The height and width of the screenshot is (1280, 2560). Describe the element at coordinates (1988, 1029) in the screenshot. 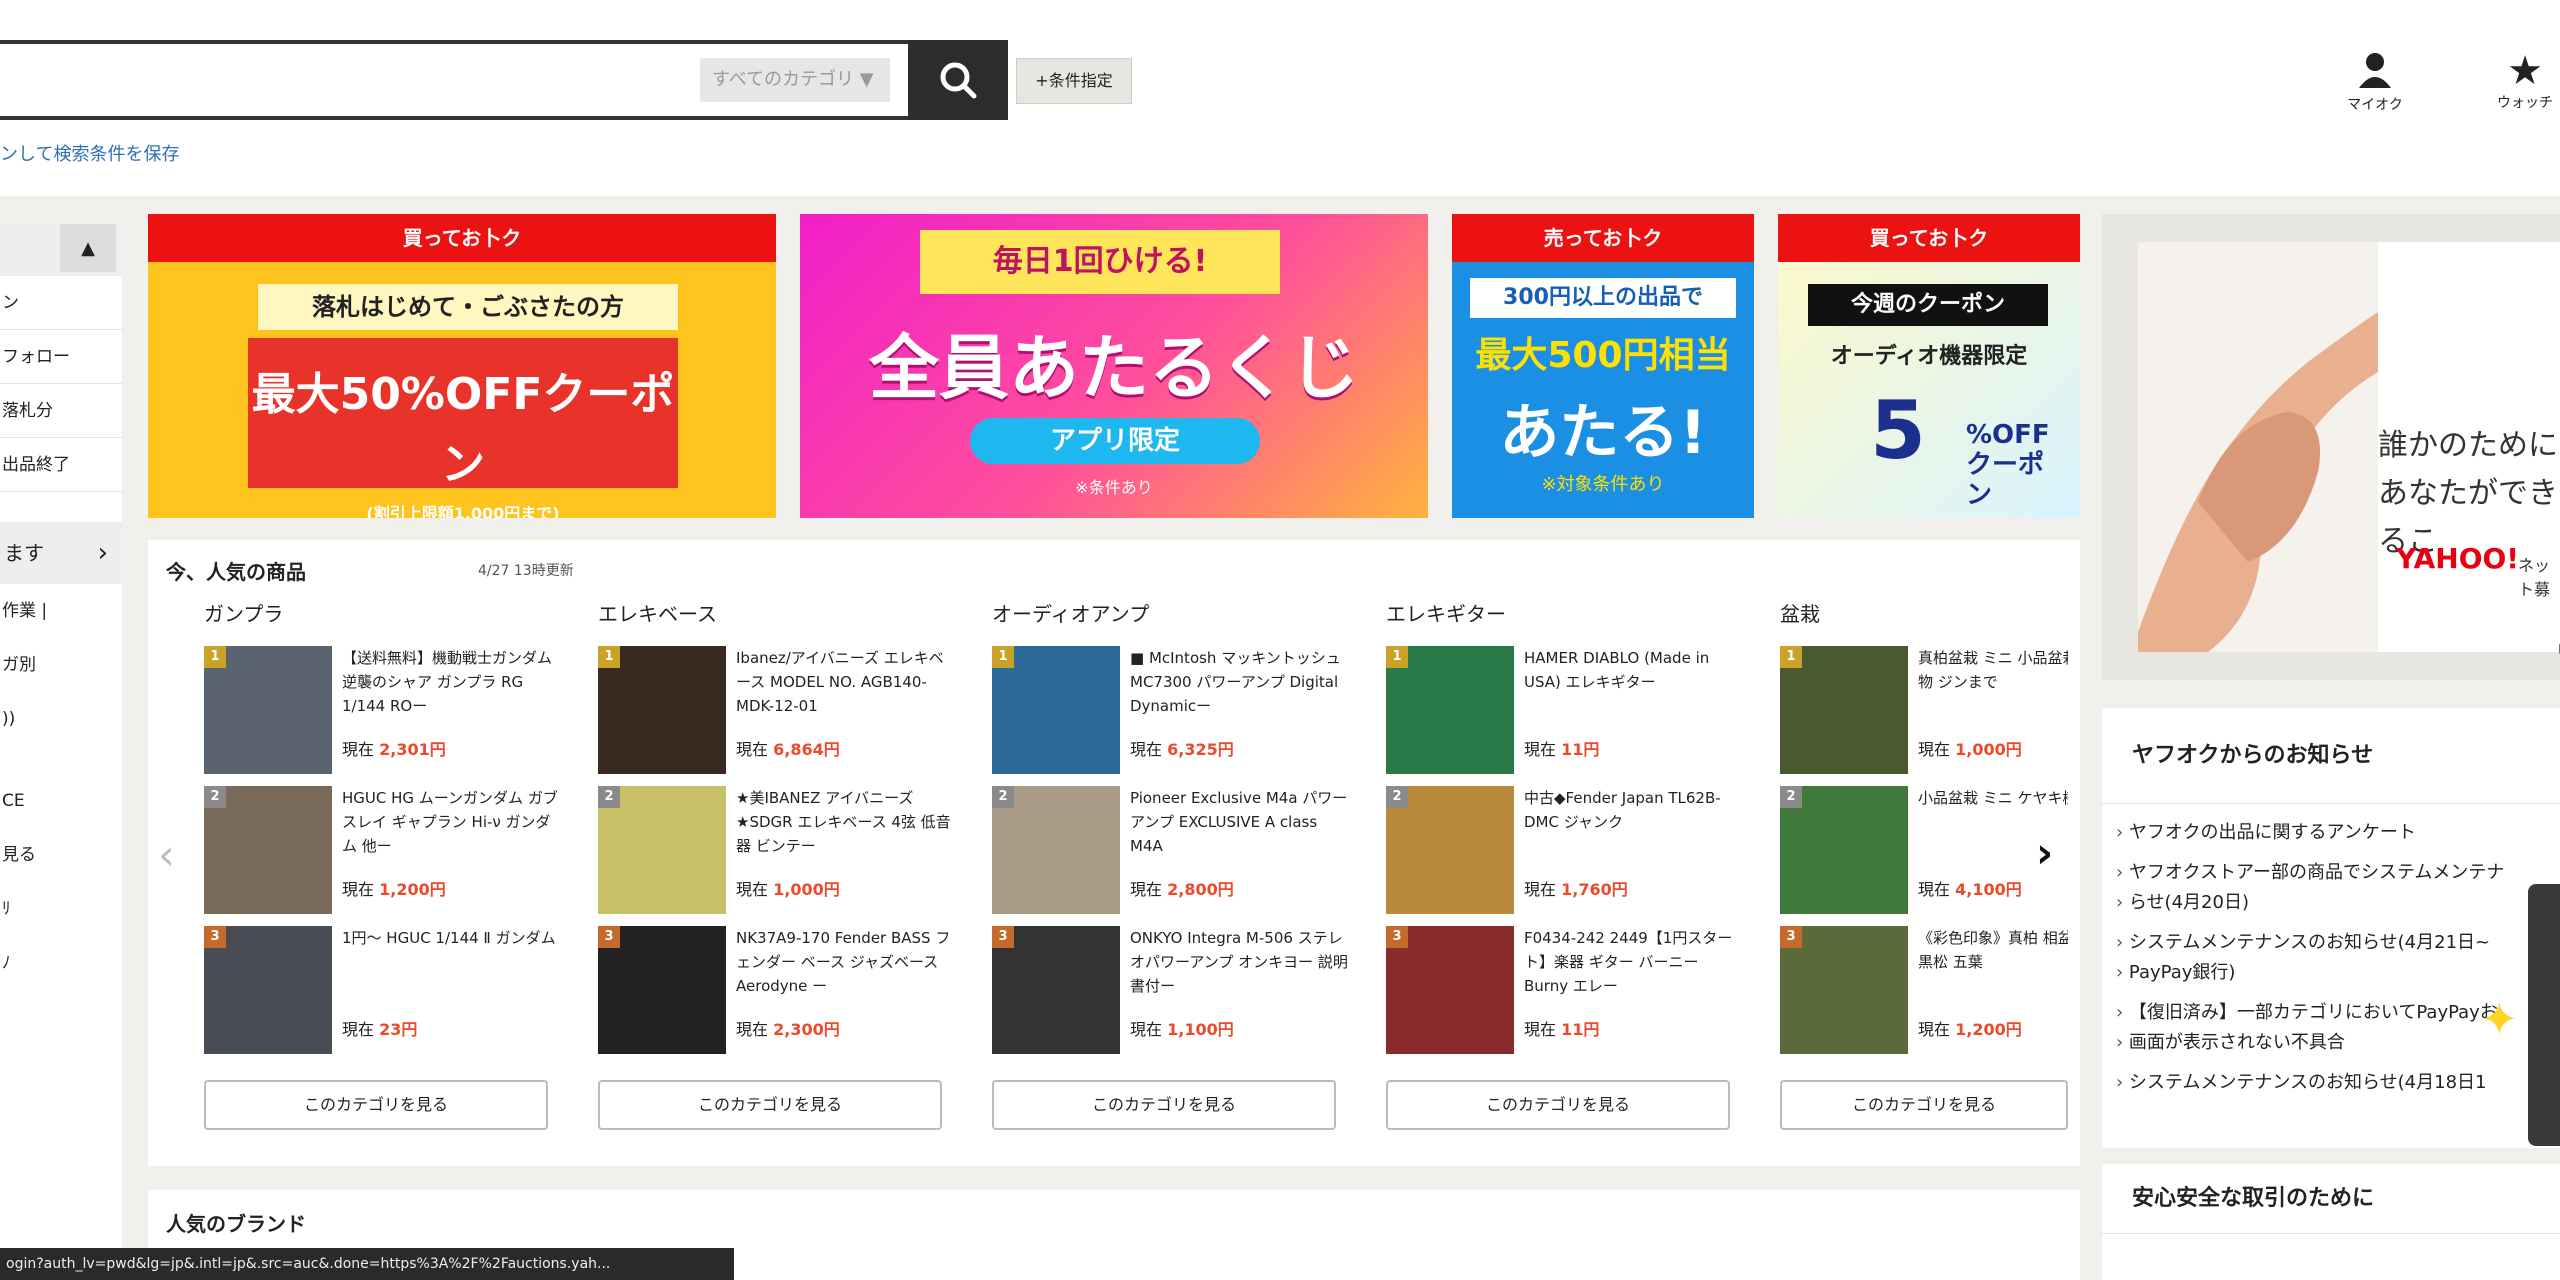

I see `price-value: 1,200円` at that location.